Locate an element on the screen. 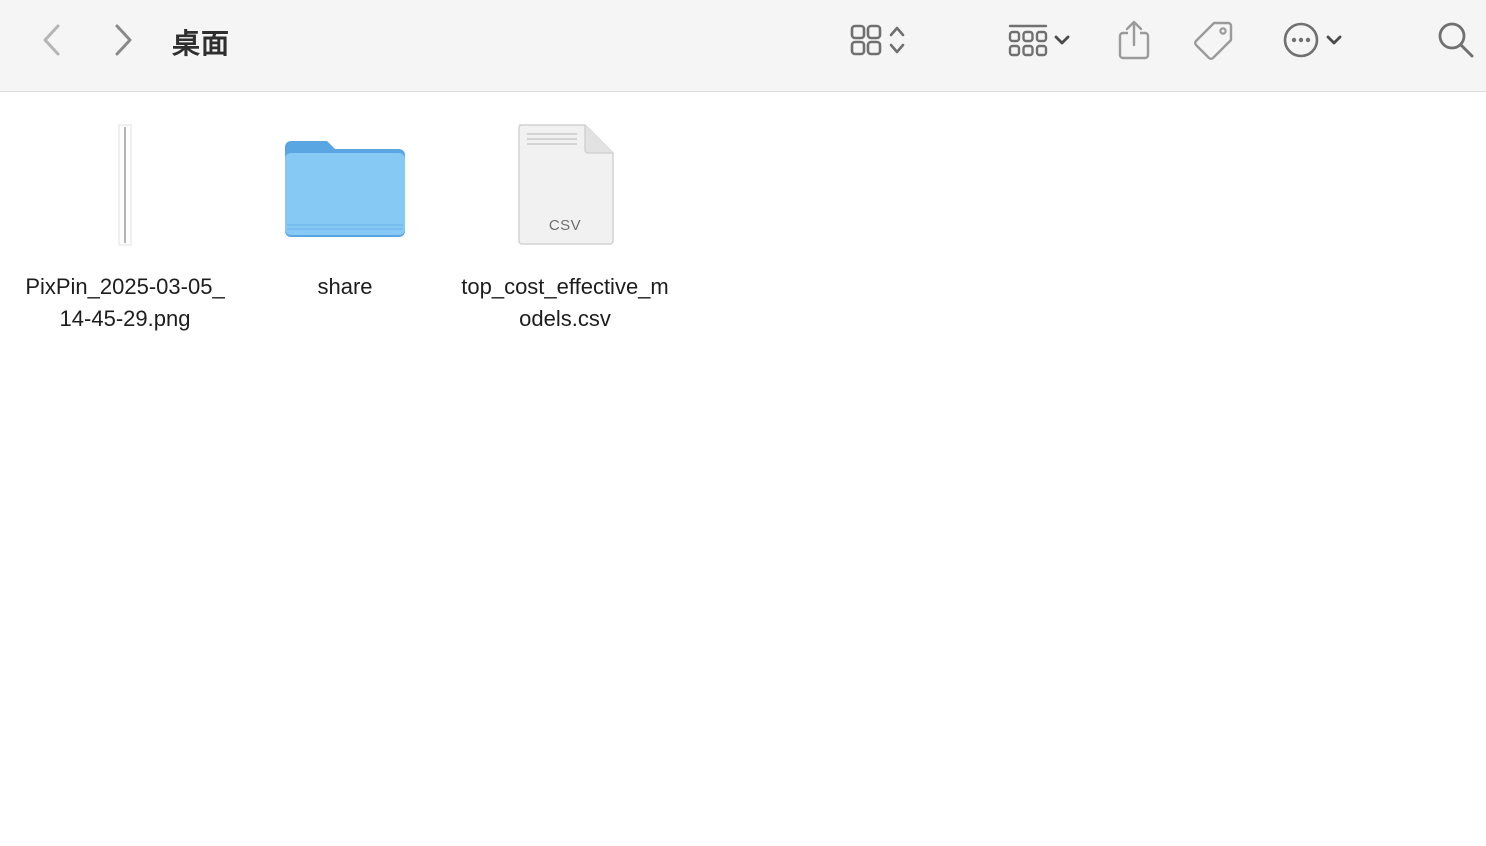  csv-document-icon: CSV is located at coordinates (565, 186).